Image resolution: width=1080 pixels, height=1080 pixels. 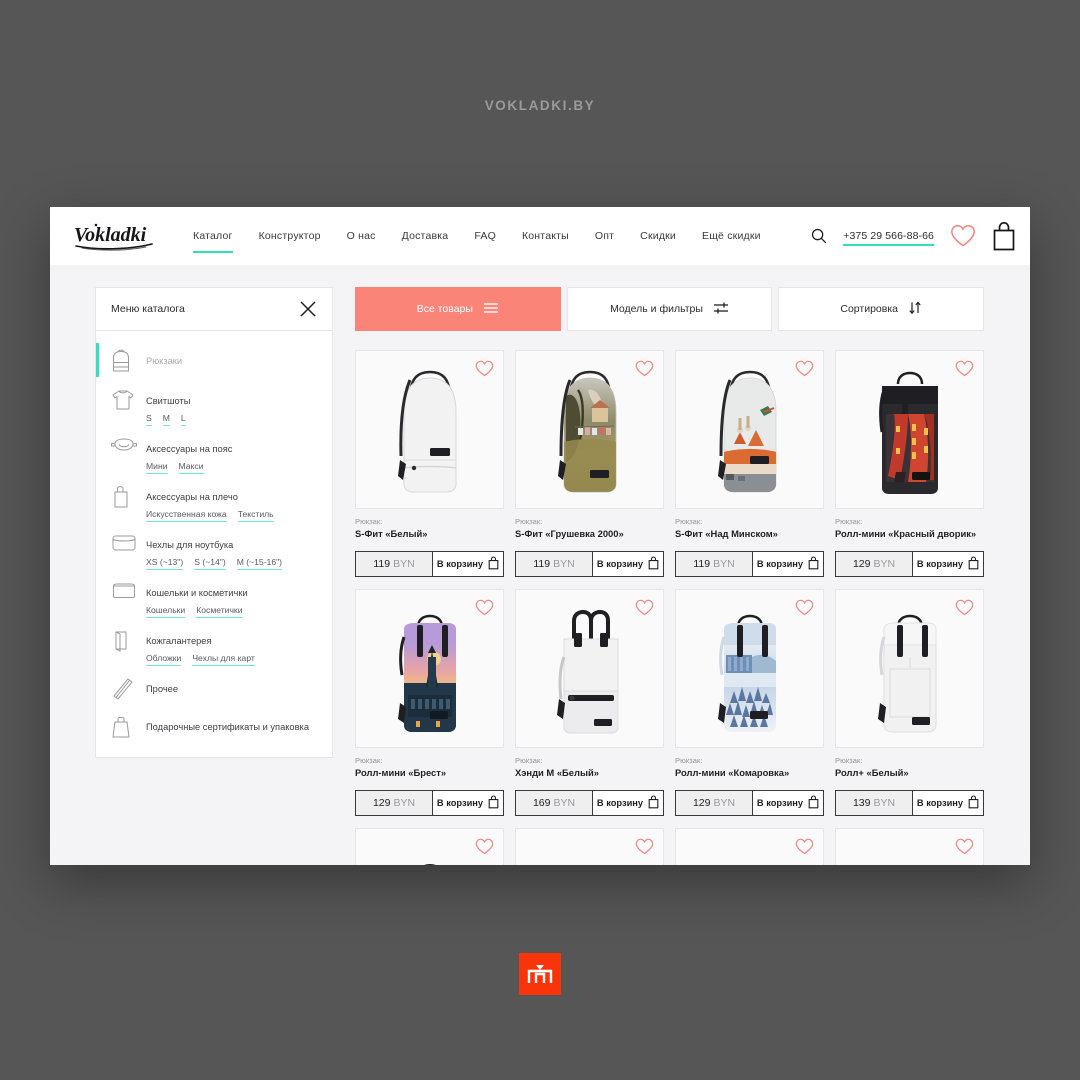 I want to click on nav-item-contacts: Контакты, so click(x=545, y=236).